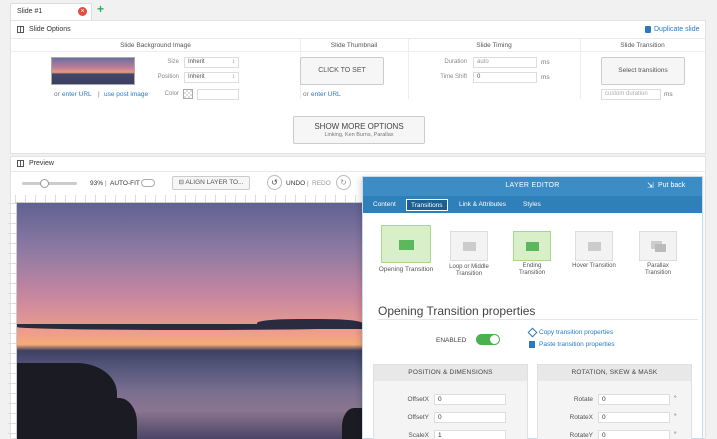 The width and height of the screenshot is (717, 439). What do you see at coordinates (634, 399) in the screenshot?
I see `rotate-input: 0` at bounding box center [634, 399].